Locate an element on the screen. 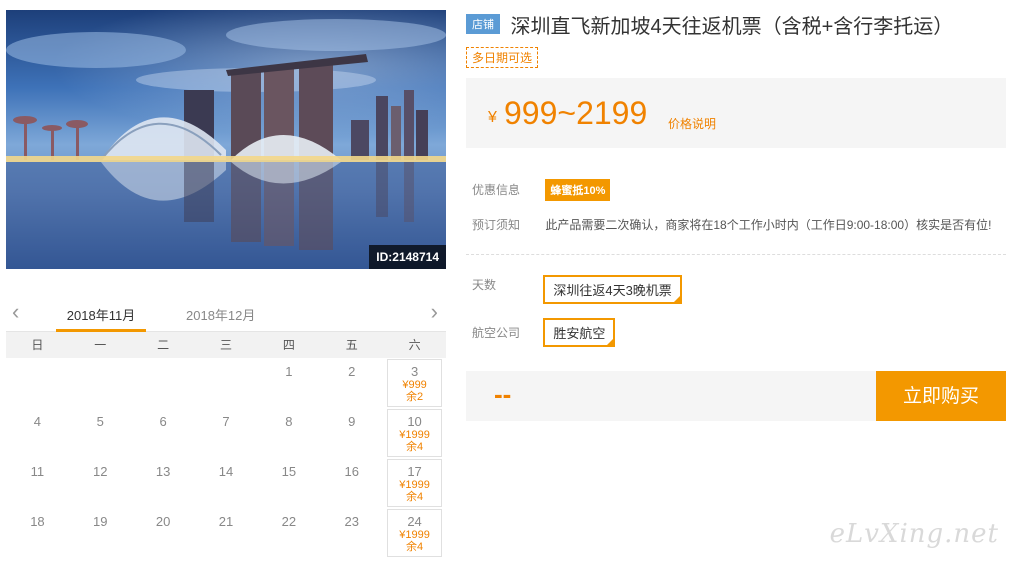 This screenshot has height=565, width=1009. weekday-tue: 二 is located at coordinates (163, 345).